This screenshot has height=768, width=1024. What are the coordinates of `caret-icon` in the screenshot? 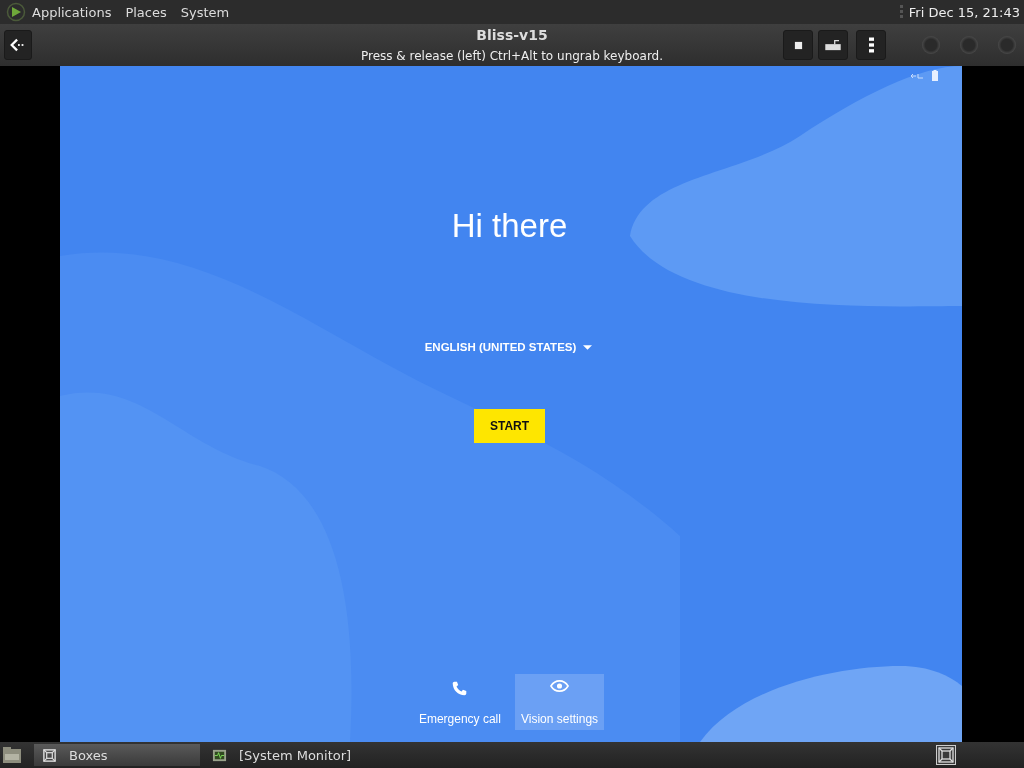 It's located at (588, 347).